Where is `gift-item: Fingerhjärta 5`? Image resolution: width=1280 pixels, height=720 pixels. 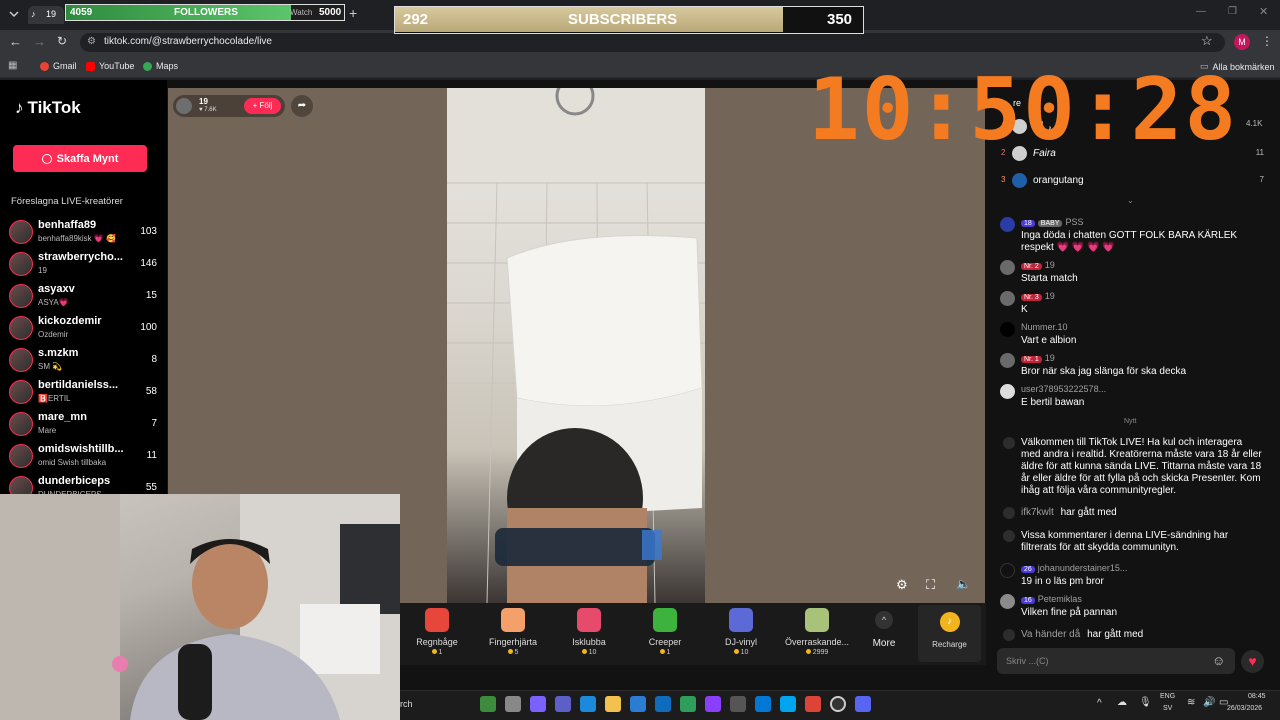 gift-item: Fingerhjärta 5 is located at coordinates (513, 631).